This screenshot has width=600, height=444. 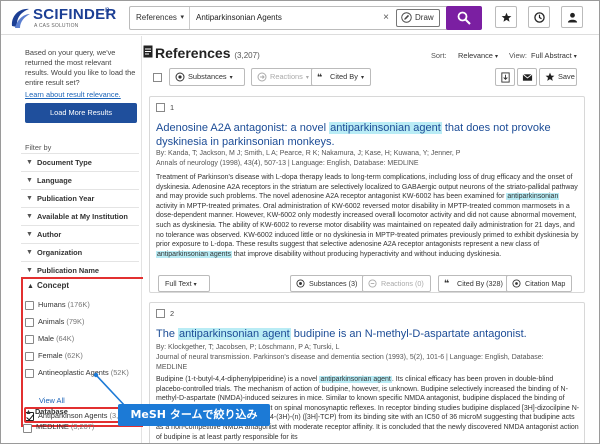 I want to click on full-text-button: Full Text ▾, so click(x=184, y=283).